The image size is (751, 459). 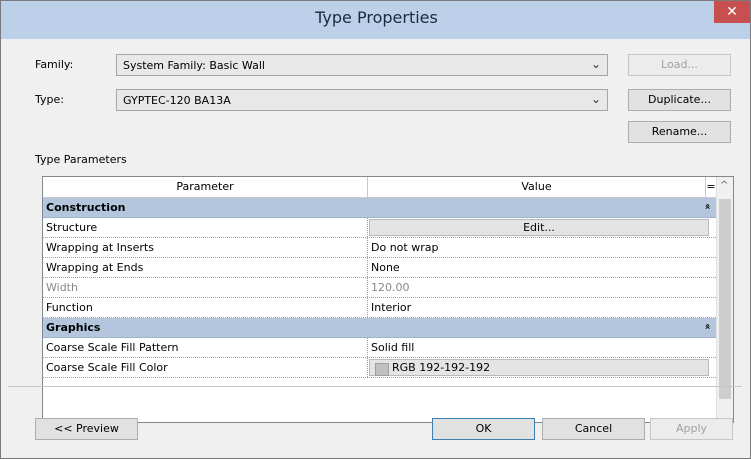 I want to click on scrollbar-thumb, so click(x=725, y=299).